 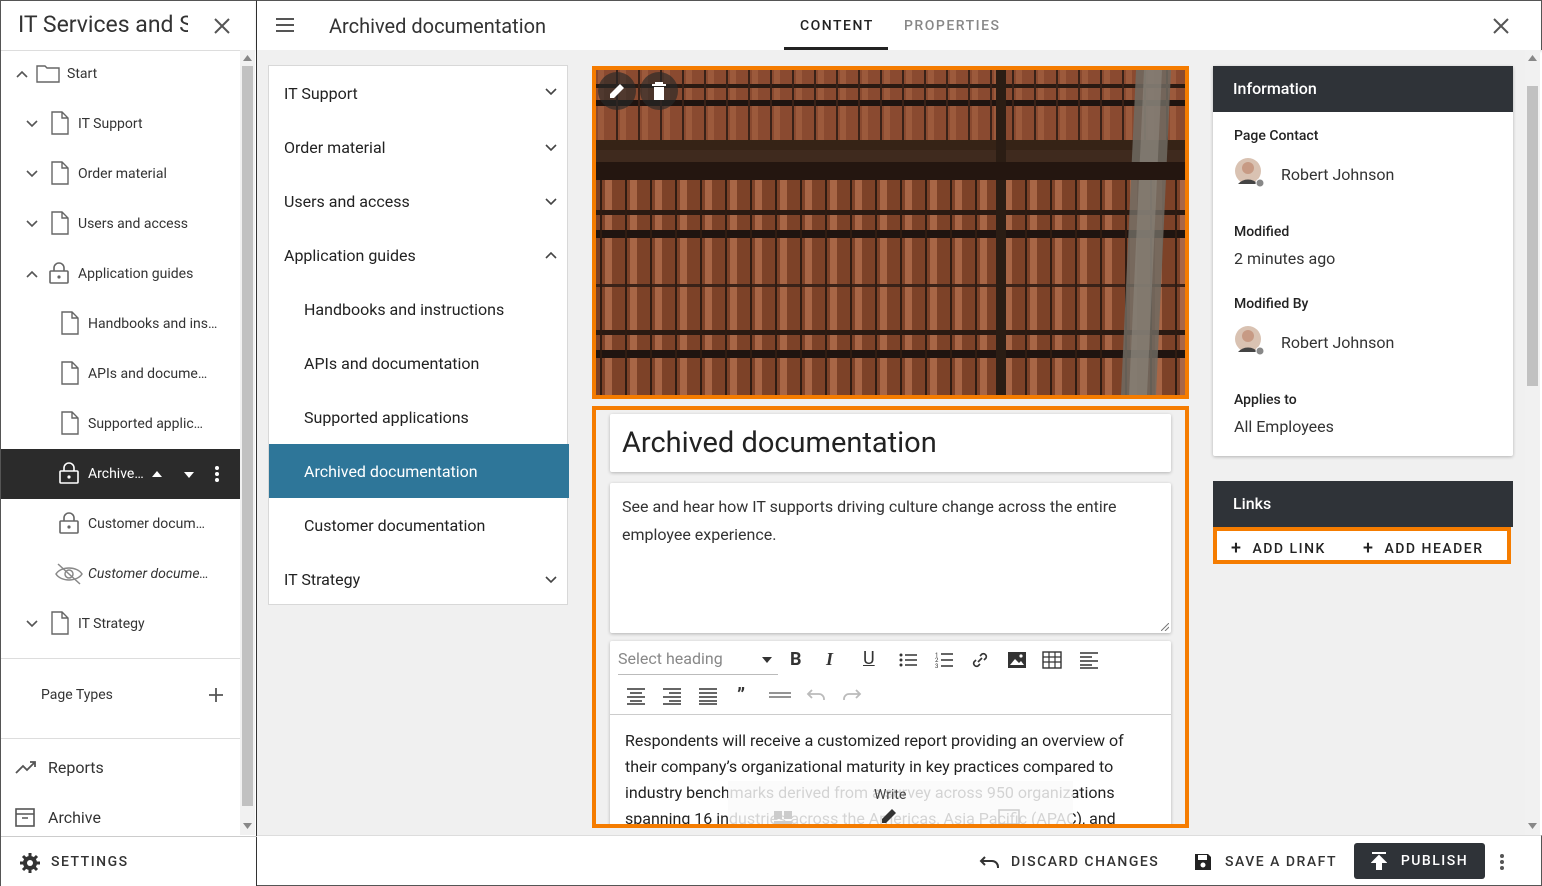 What do you see at coordinates (120, 817) in the screenshot?
I see `archive-link: Archive` at bounding box center [120, 817].